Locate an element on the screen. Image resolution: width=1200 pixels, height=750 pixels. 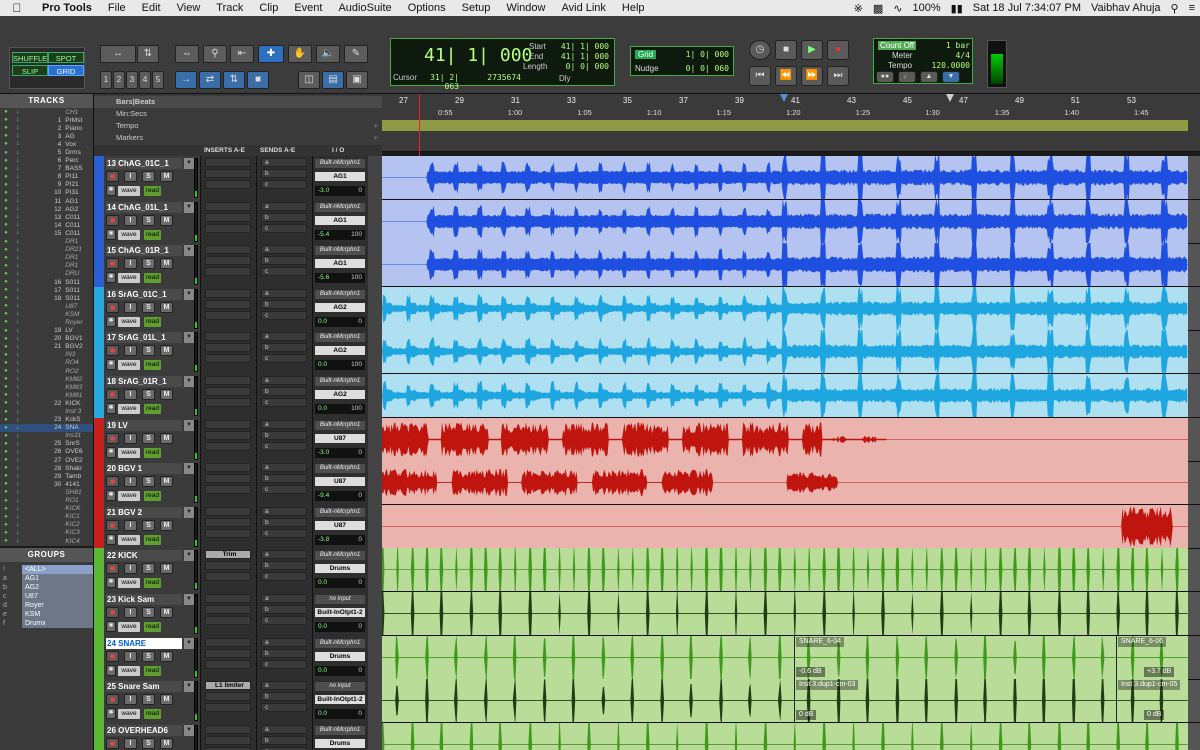
count-off-bars: 1 bar is located at coordinates (952, 45).